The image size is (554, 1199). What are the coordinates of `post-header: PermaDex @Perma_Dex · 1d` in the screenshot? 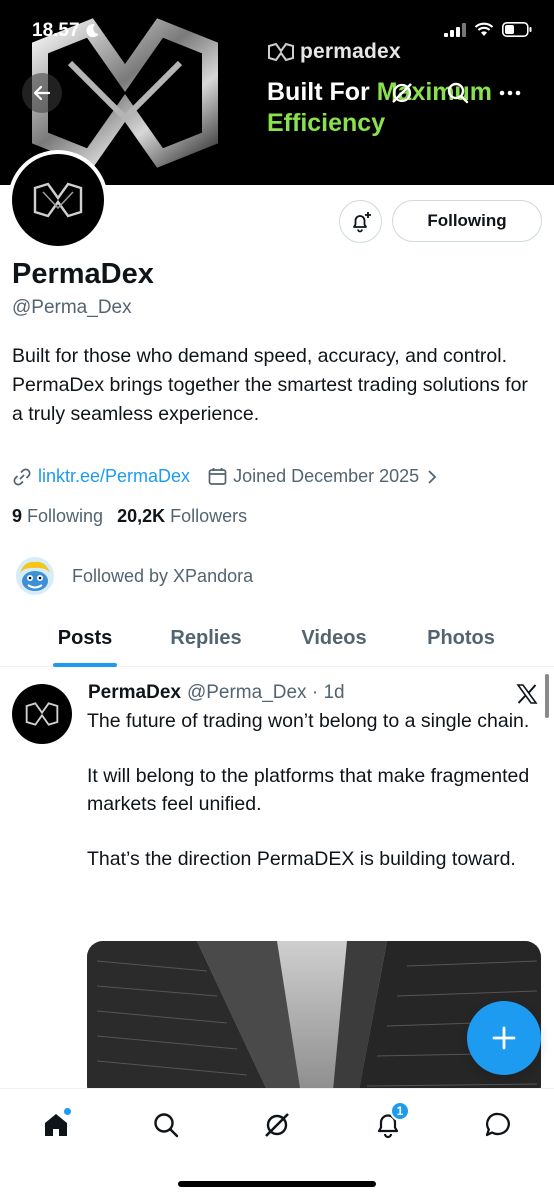 It's located at (216, 693).